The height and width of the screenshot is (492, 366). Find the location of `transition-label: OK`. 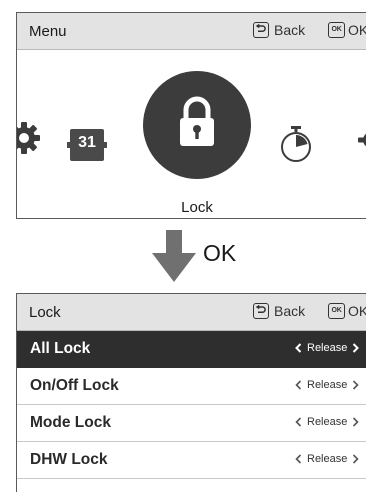

transition-label: OK is located at coordinates (220, 253).